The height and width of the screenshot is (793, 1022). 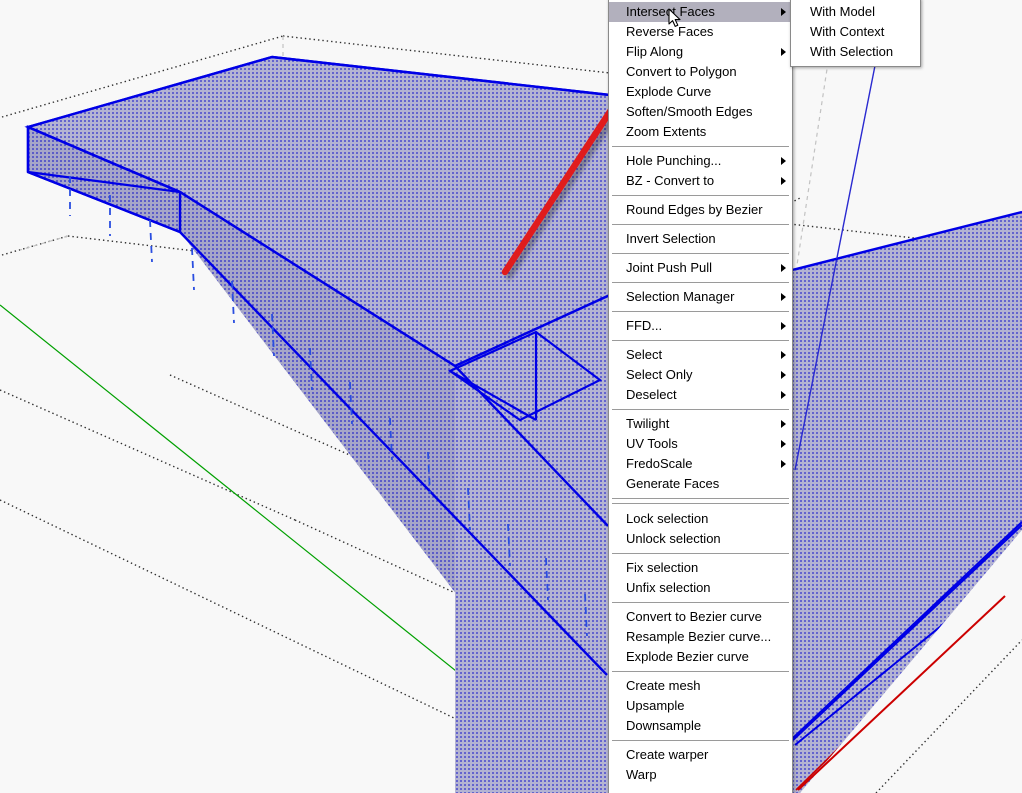 I want to click on menu-item-label: Unlock selection, so click(x=673, y=538).